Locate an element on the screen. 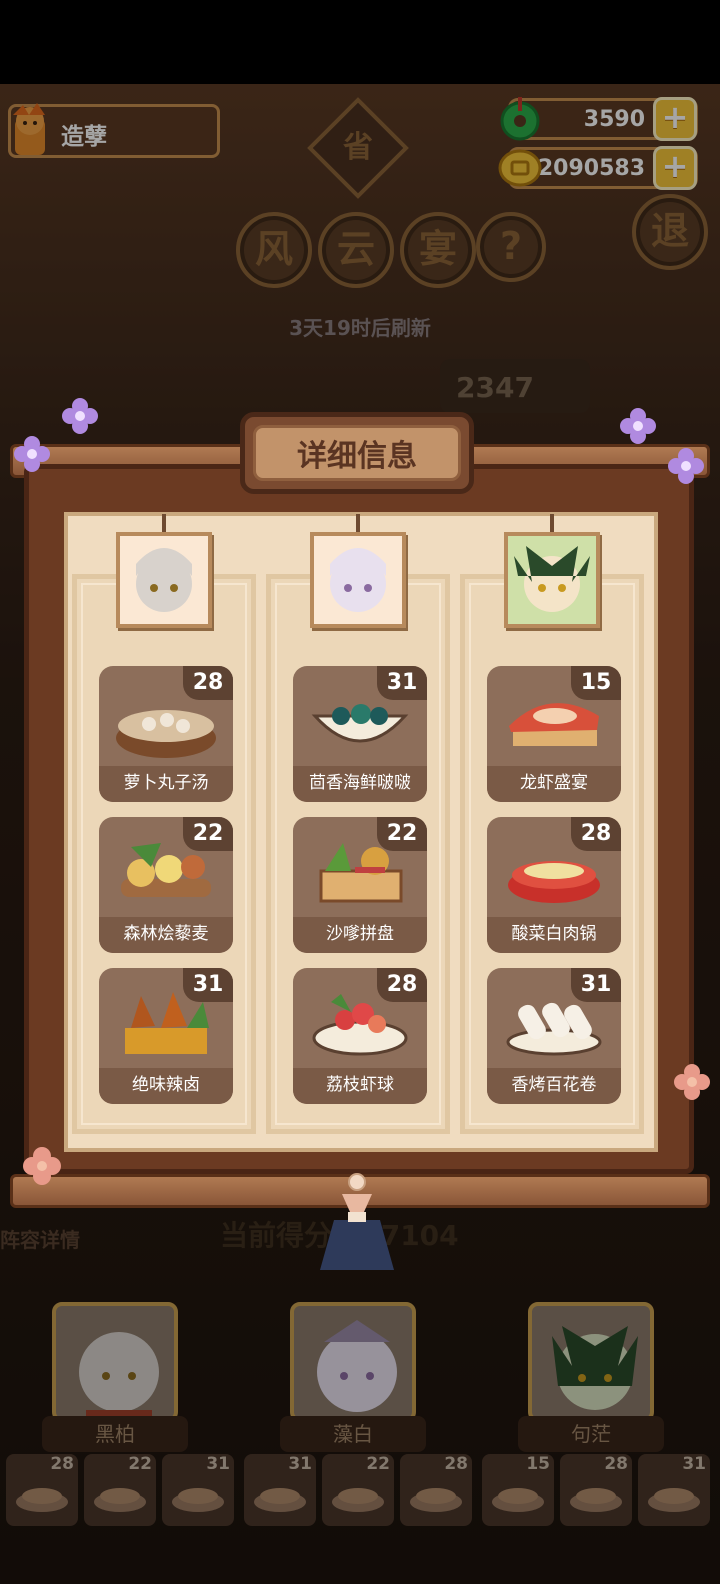 The width and height of the screenshot is (720, 1584). panel-title: 详细信息 is located at coordinates (357, 453).